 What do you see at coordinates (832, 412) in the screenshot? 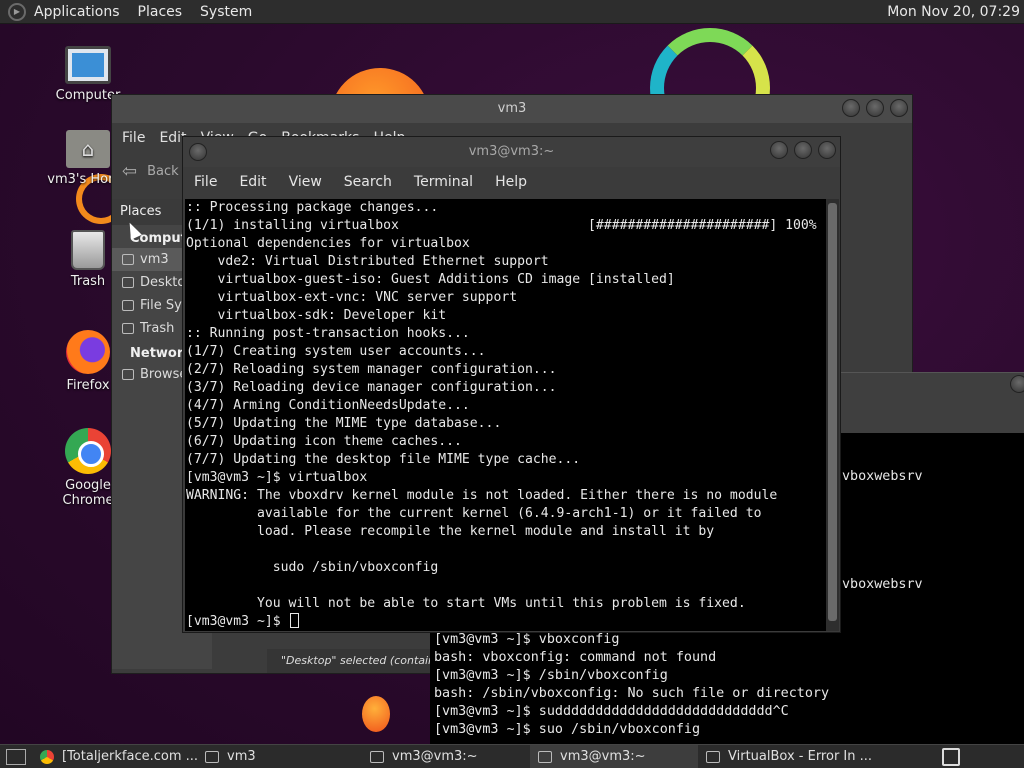
I see `scrollbar-thumb` at bounding box center [832, 412].